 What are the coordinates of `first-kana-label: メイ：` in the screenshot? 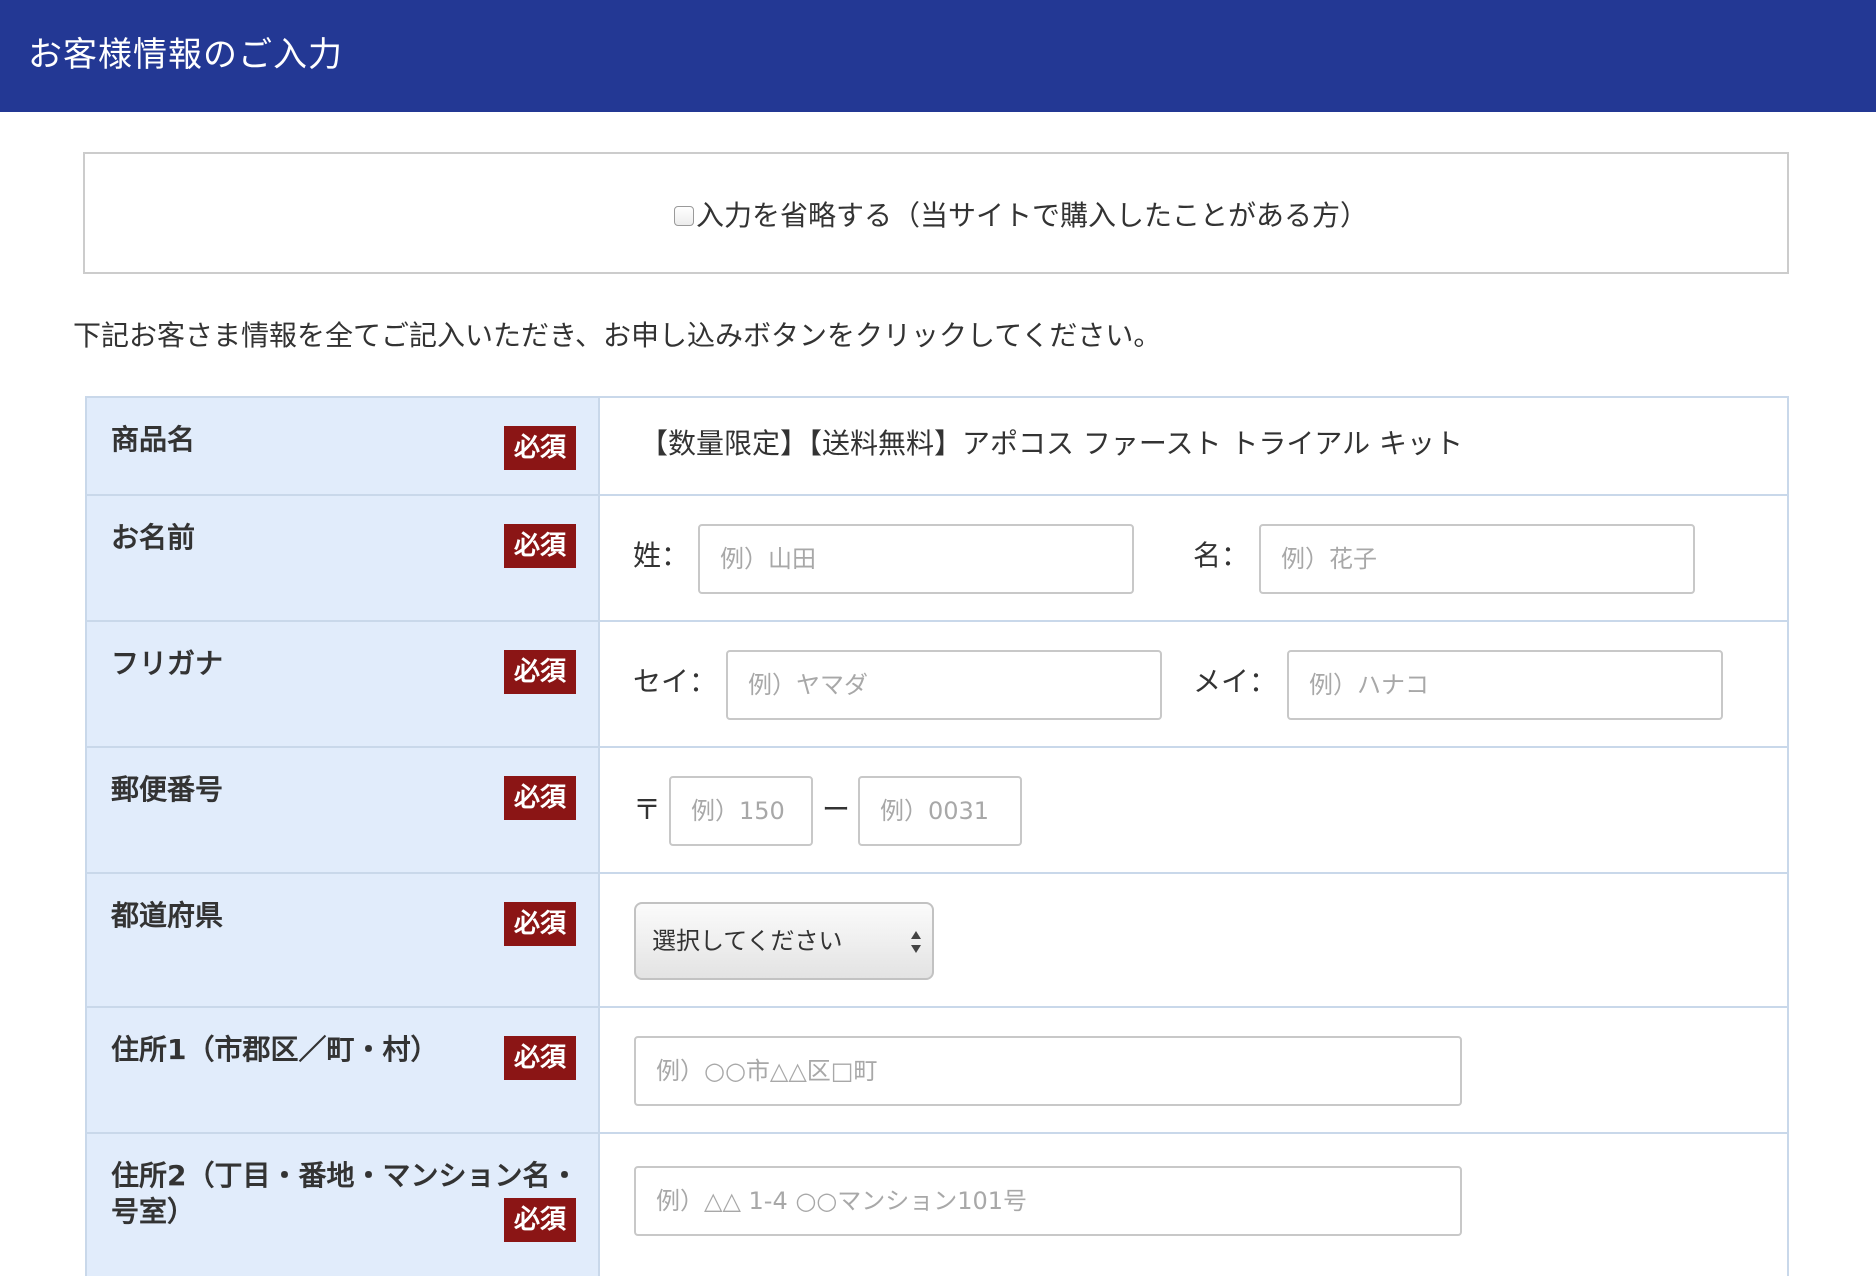 It's located at (1235, 681).